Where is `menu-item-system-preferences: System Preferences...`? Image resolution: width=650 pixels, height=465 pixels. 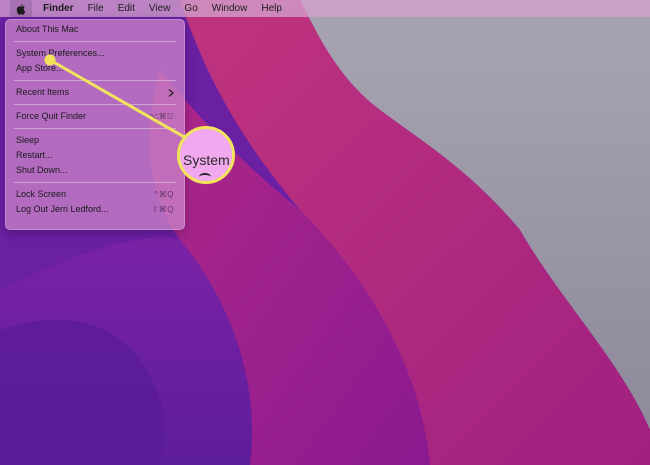
menu-item-system-preferences: System Preferences... is located at coordinates (95, 53).